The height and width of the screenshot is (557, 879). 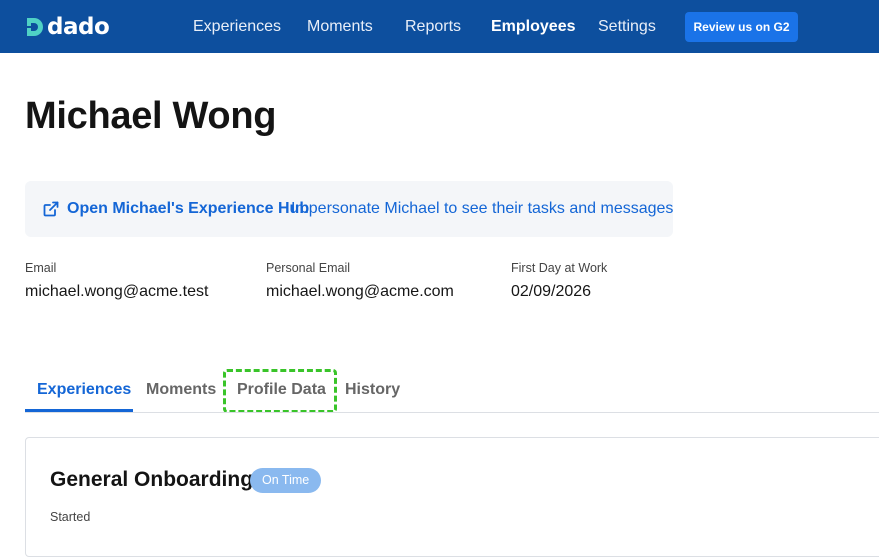 What do you see at coordinates (559, 281) in the screenshot?
I see `first-day-field: First Day at Work 02/09/2026` at bounding box center [559, 281].